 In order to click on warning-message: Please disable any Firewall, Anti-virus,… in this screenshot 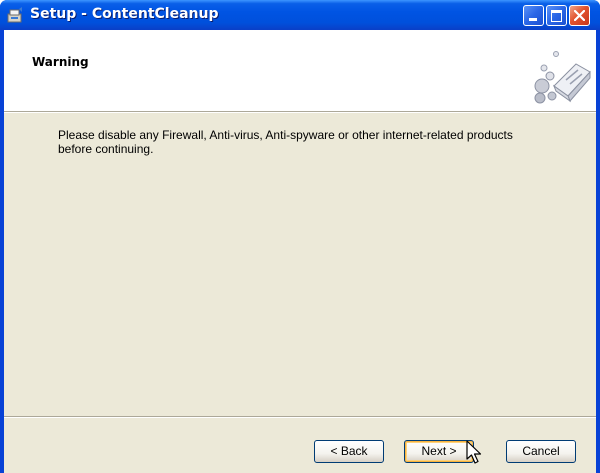, I will do `click(308, 142)`.